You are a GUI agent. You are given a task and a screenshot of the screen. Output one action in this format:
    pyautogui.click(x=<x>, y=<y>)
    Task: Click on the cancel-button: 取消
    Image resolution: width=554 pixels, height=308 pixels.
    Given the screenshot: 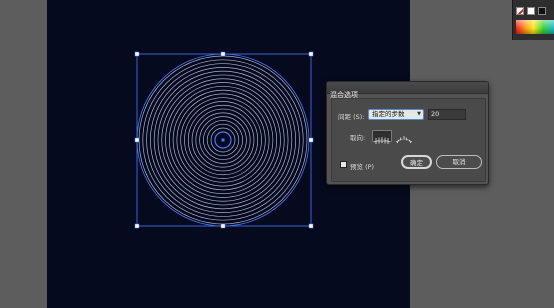 What is the action you would take?
    pyautogui.click(x=459, y=162)
    